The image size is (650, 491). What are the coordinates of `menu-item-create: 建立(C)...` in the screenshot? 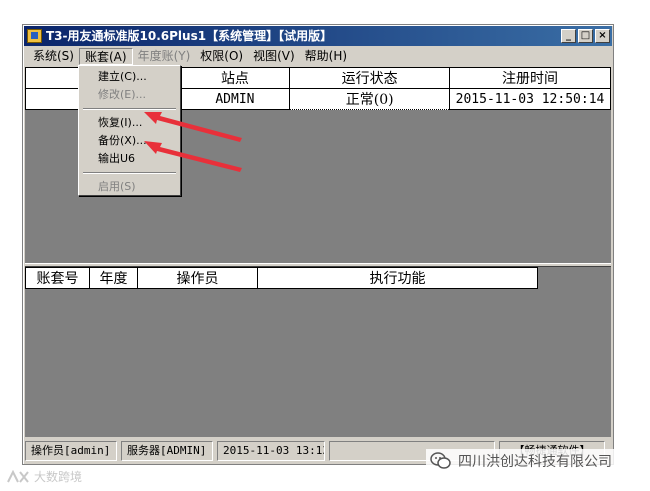 It's located at (129, 77).